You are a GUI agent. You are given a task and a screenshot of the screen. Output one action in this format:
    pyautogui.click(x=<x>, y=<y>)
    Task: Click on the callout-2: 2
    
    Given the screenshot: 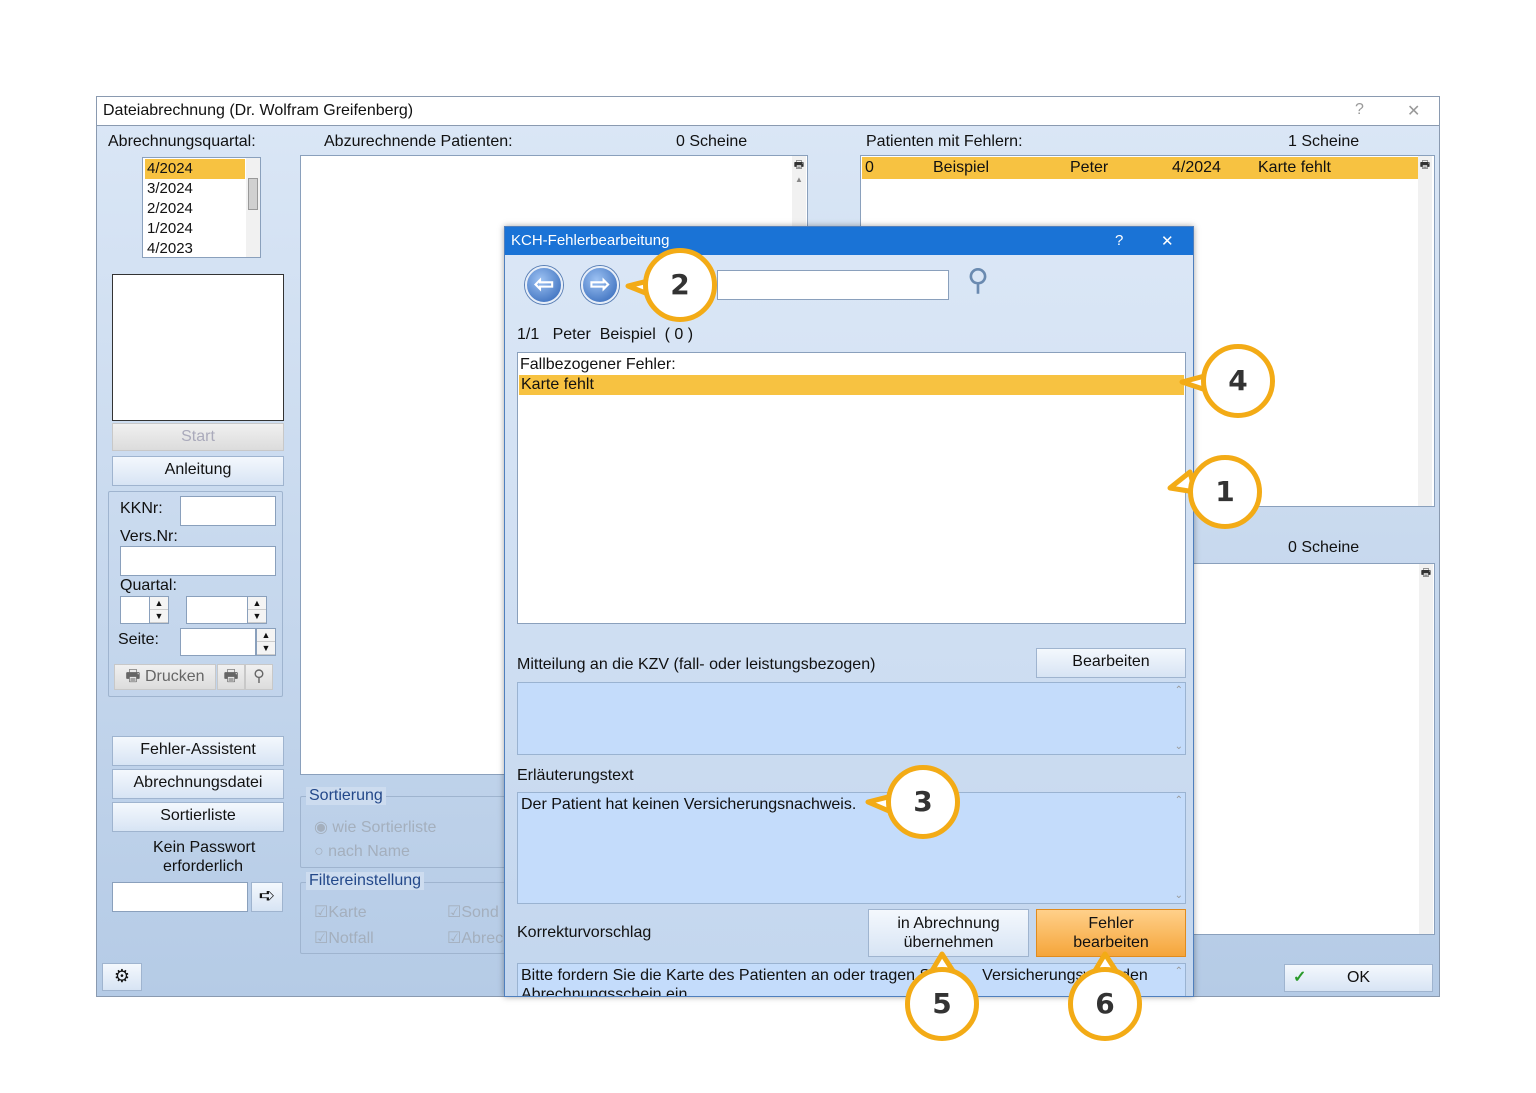 What is the action you would take?
    pyautogui.click(x=680, y=285)
    